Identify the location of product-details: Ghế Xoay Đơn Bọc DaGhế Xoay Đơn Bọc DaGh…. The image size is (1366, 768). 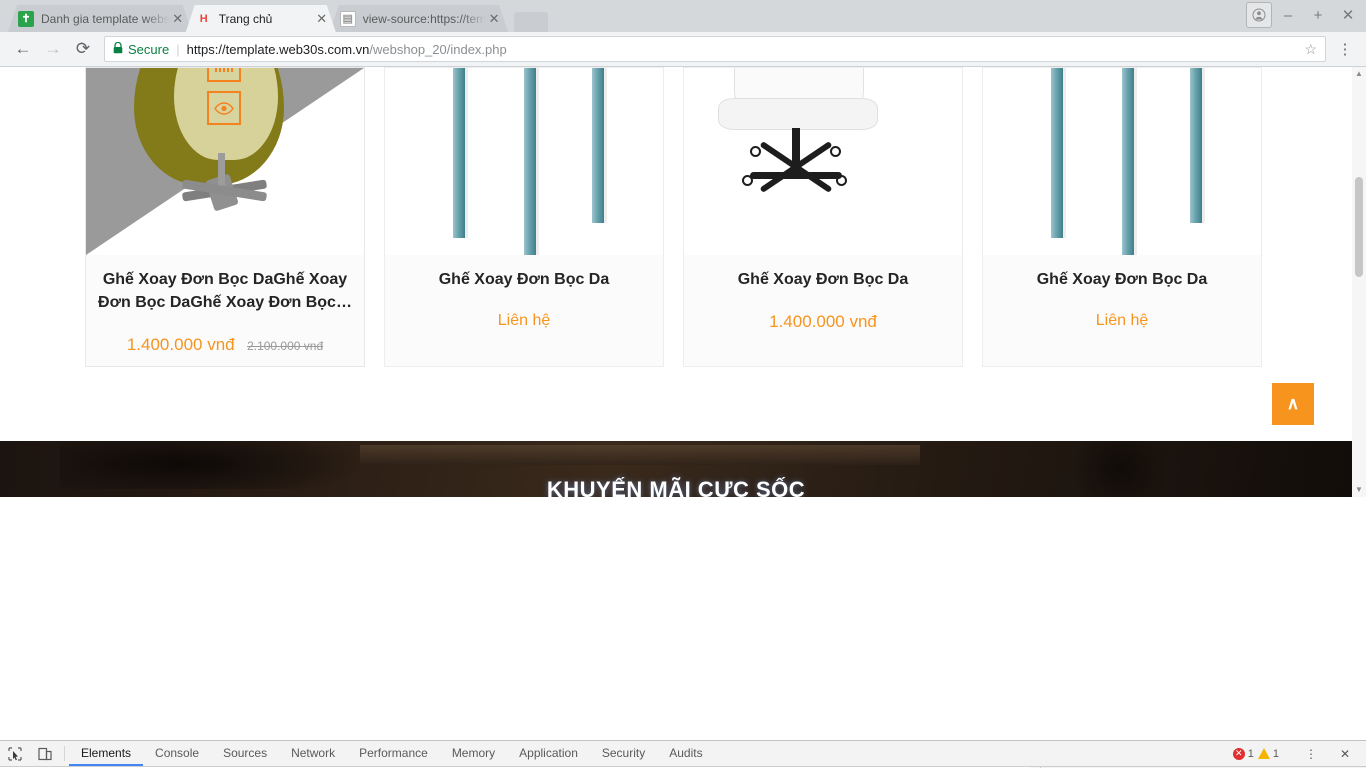
(225, 310).